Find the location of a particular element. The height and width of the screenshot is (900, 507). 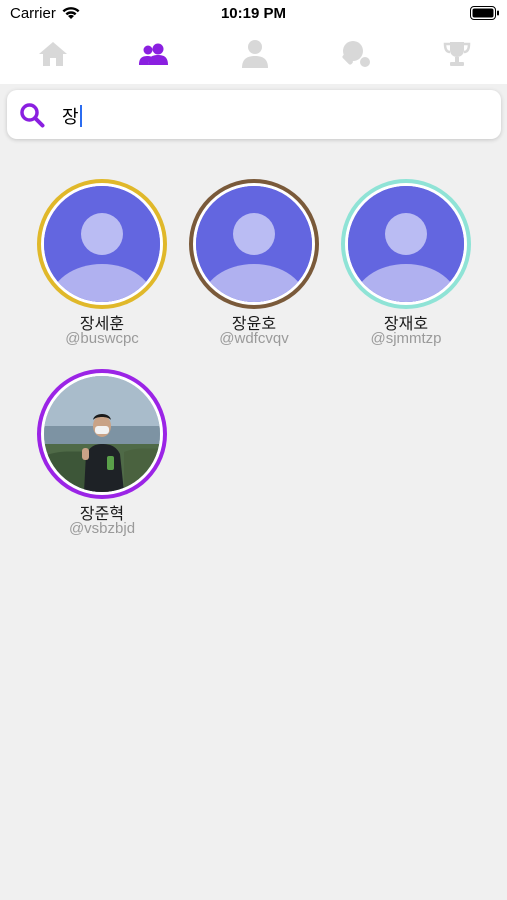

user-card: 장준혁 @vsbzbjd is located at coordinates (102, 454).